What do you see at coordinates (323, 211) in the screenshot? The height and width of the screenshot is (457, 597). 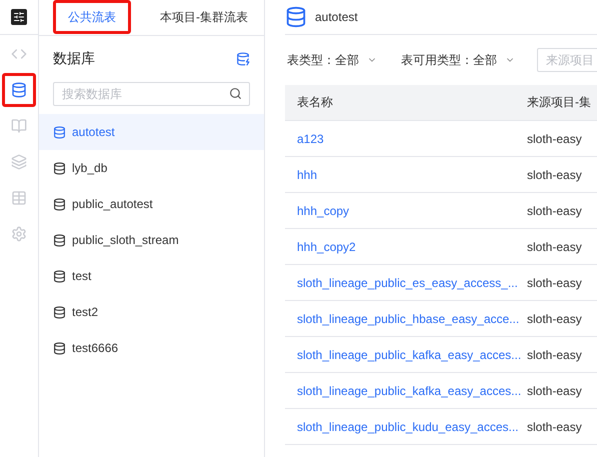 I see `table-link: hhh_copy` at bounding box center [323, 211].